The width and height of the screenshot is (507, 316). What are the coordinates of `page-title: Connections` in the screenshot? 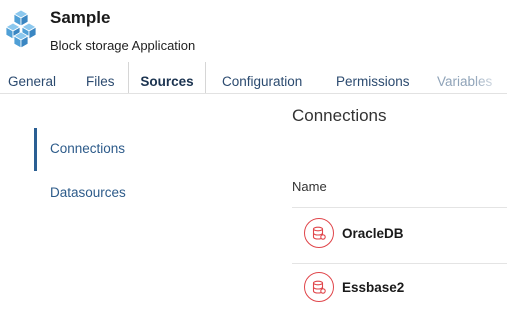 It's located at (339, 115).